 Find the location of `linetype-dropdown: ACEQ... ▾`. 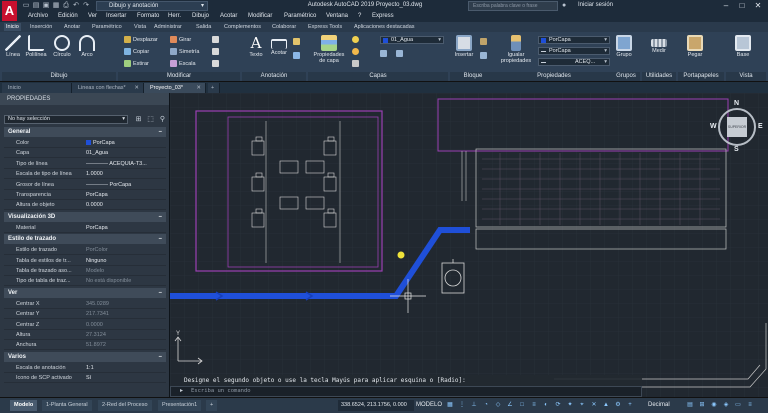

linetype-dropdown: ACEQ... ▾ is located at coordinates (574, 62).